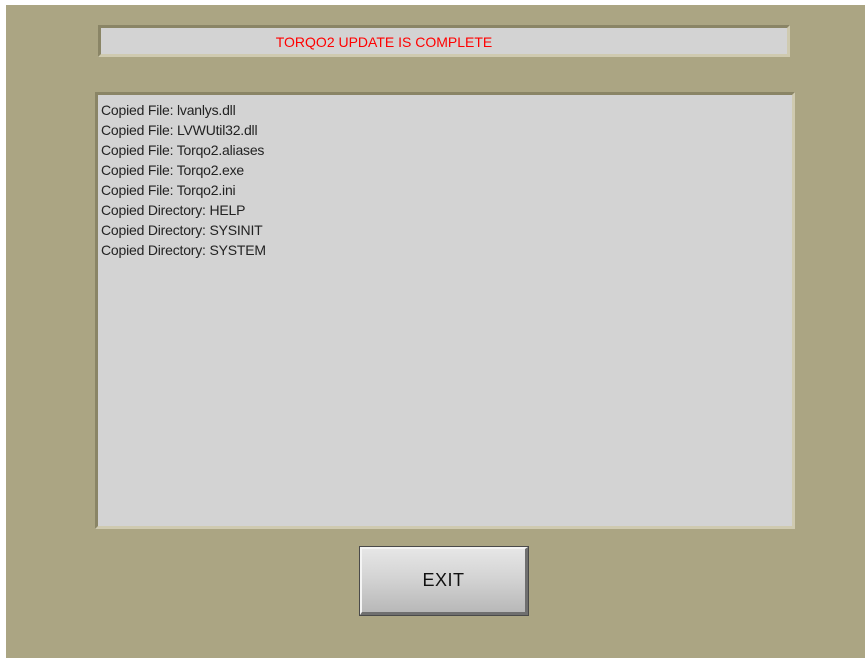 This screenshot has width=865, height=658. Describe the element at coordinates (173, 210) in the screenshot. I see `log-line: Copied Directory: HELP` at that location.